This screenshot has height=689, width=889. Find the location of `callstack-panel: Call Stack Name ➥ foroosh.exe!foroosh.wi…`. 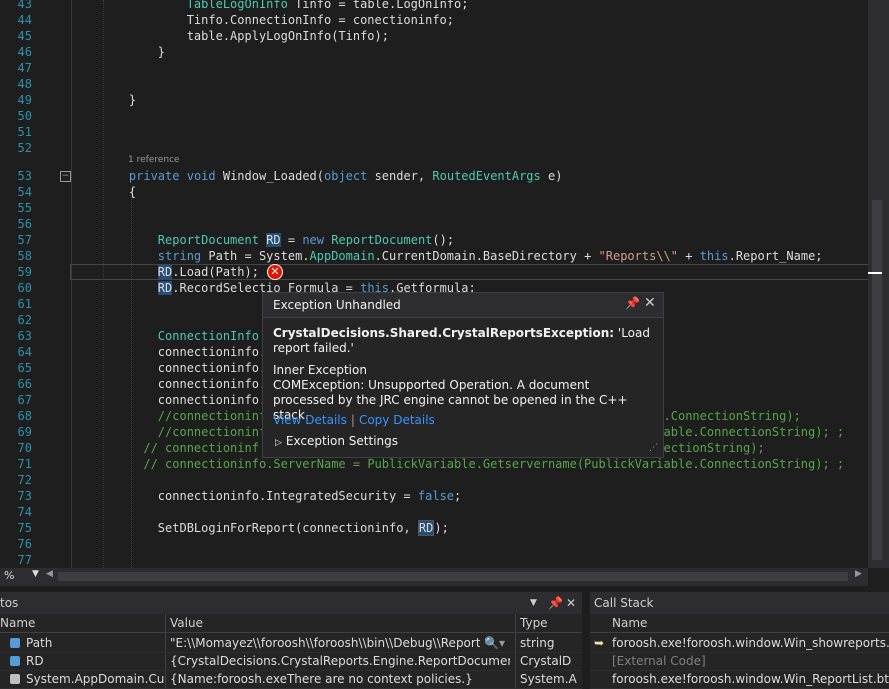

callstack-panel: Call Stack Name ➥ foroosh.exe!foroosh.wi… is located at coordinates (739, 640).